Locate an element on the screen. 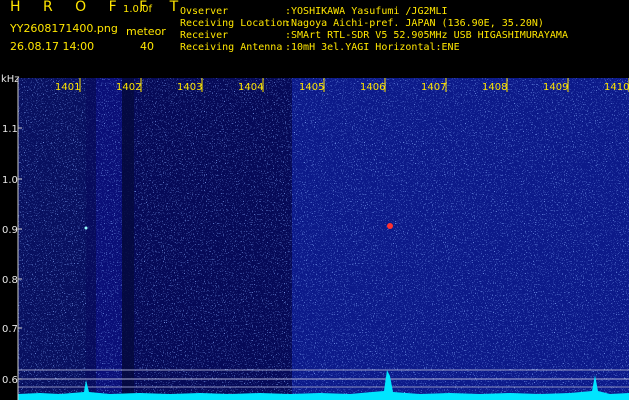 Image resolution: width=629 pixels, height=400 pixels. x-tick-label: 1405 is located at coordinates (311, 87).